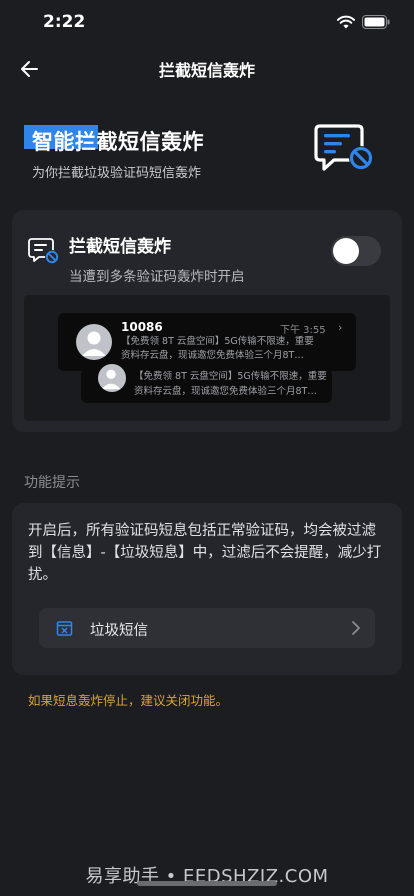 The height and width of the screenshot is (896, 414). Describe the element at coordinates (128, 700) in the screenshot. I see `warning-note: 如果短息轰炸停止，建议关闭功能。` at that location.